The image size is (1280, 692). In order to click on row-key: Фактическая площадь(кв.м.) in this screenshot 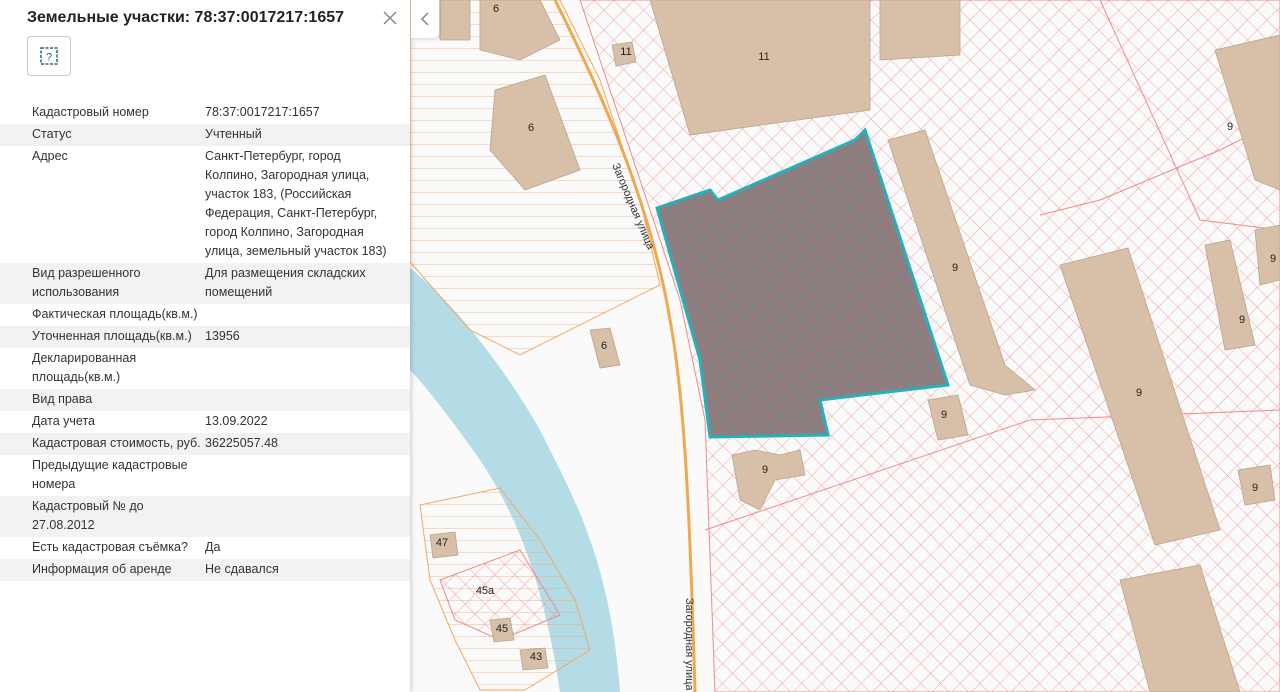, I will do `click(115, 314)`.